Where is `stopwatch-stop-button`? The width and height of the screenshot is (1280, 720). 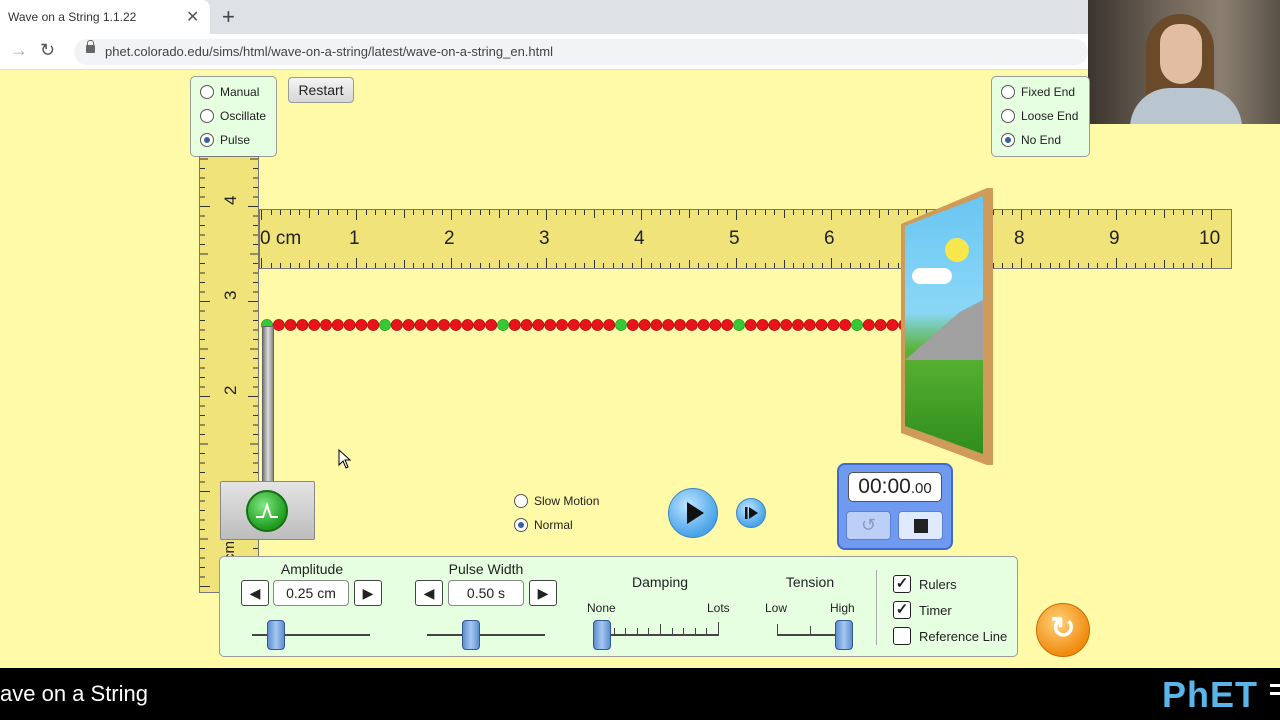 stopwatch-stop-button is located at coordinates (920, 525).